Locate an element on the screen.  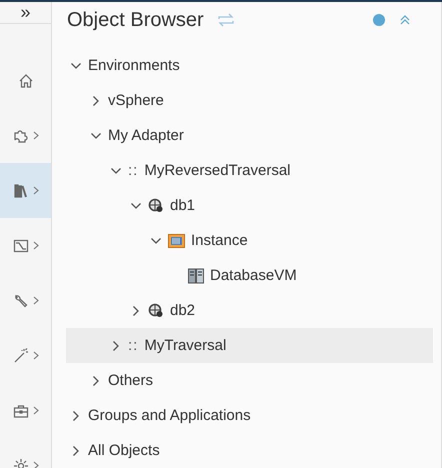
tree-row: DatabaseVM is located at coordinates (249, 275).